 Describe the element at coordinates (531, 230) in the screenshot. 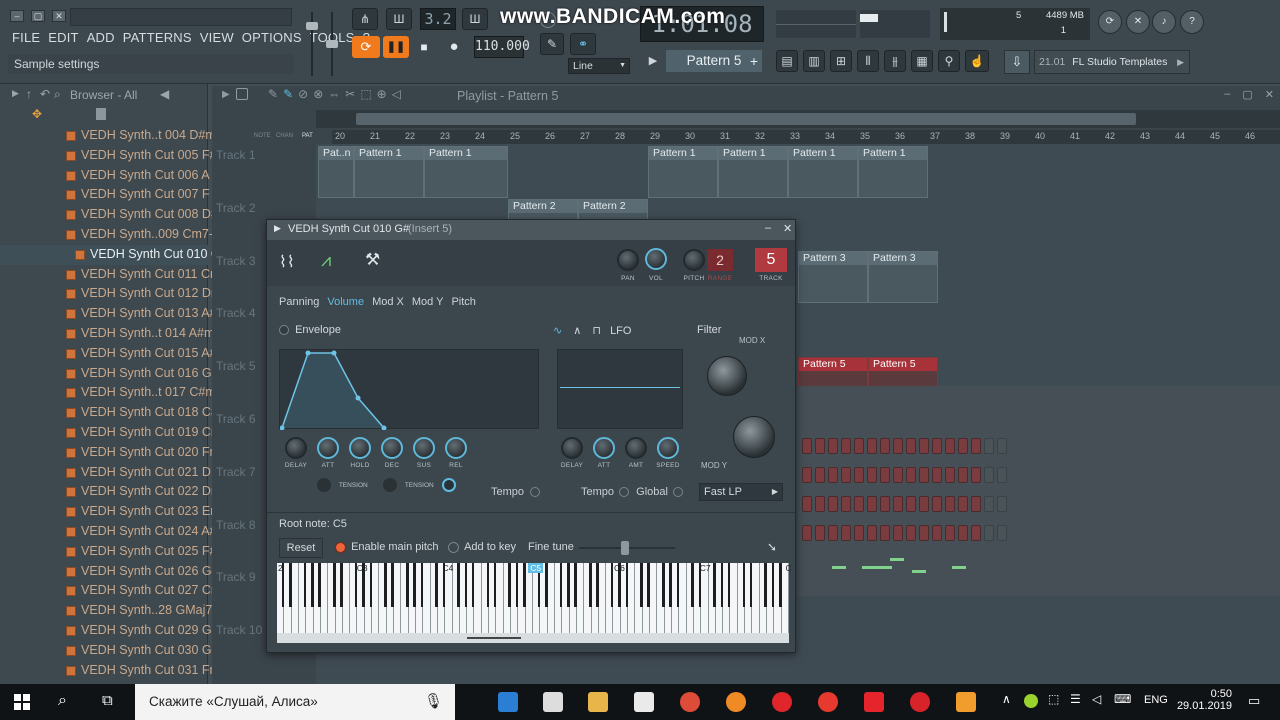

I see `channel-title-bar: ▶ VEDH Synth Cut 010 G# (Insert 5) – ✕` at that location.